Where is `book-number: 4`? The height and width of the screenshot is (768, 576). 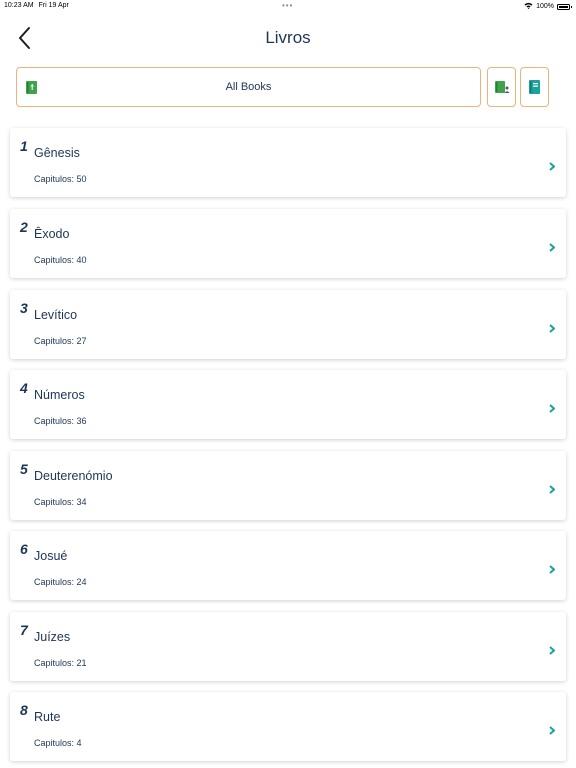
book-number: 4 is located at coordinates (24, 388).